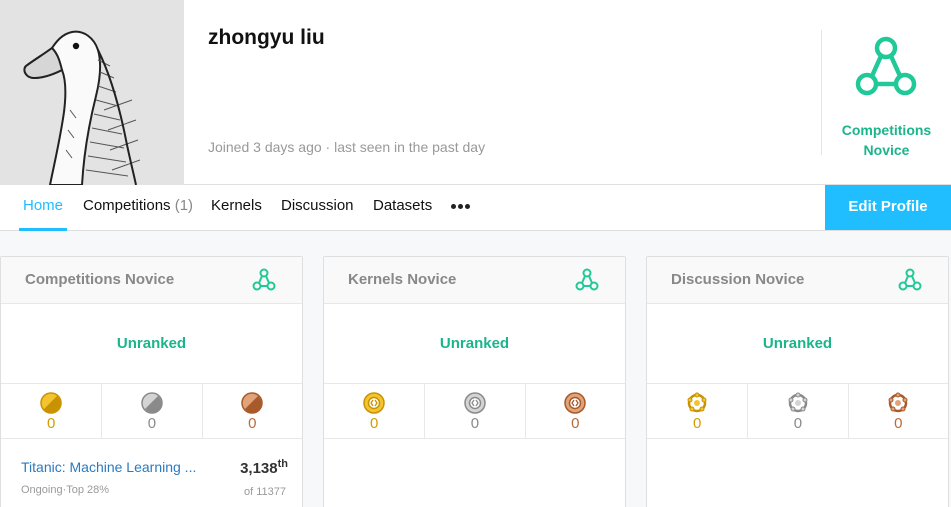 Image resolution: width=951 pixels, height=507 pixels. What do you see at coordinates (697, 402) in the screenshot?
I see `gold-discussion-medal-icon` at bounding box center [697, 402].